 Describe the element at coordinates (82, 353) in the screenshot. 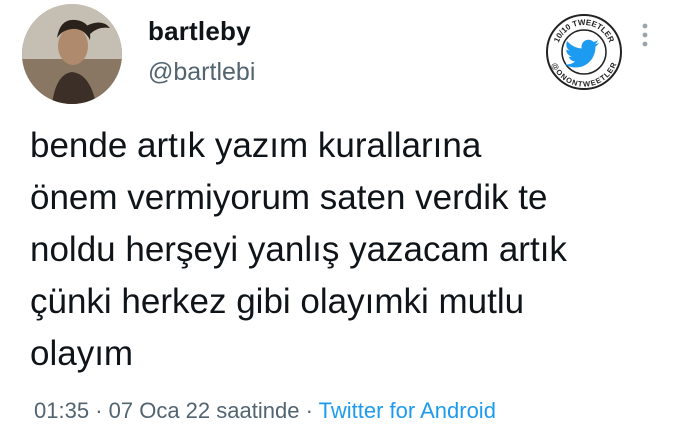

I see `tweet-line: olayım` at that location.